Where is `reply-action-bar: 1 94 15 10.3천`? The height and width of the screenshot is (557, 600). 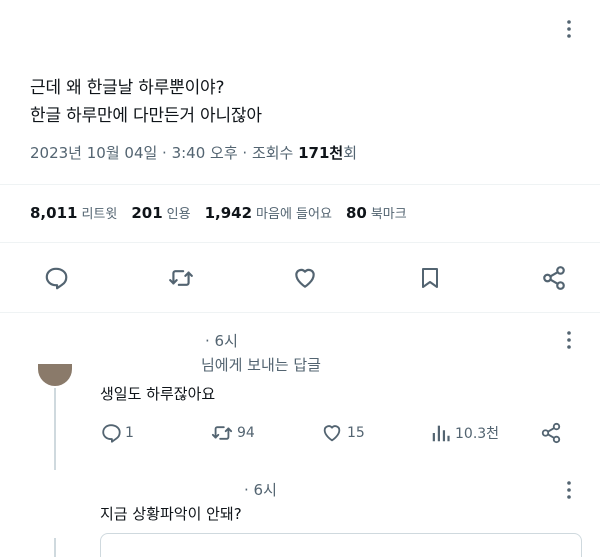 reply-action-bar: 1 94 15 10.3천 is located at coordinates (335, 433).